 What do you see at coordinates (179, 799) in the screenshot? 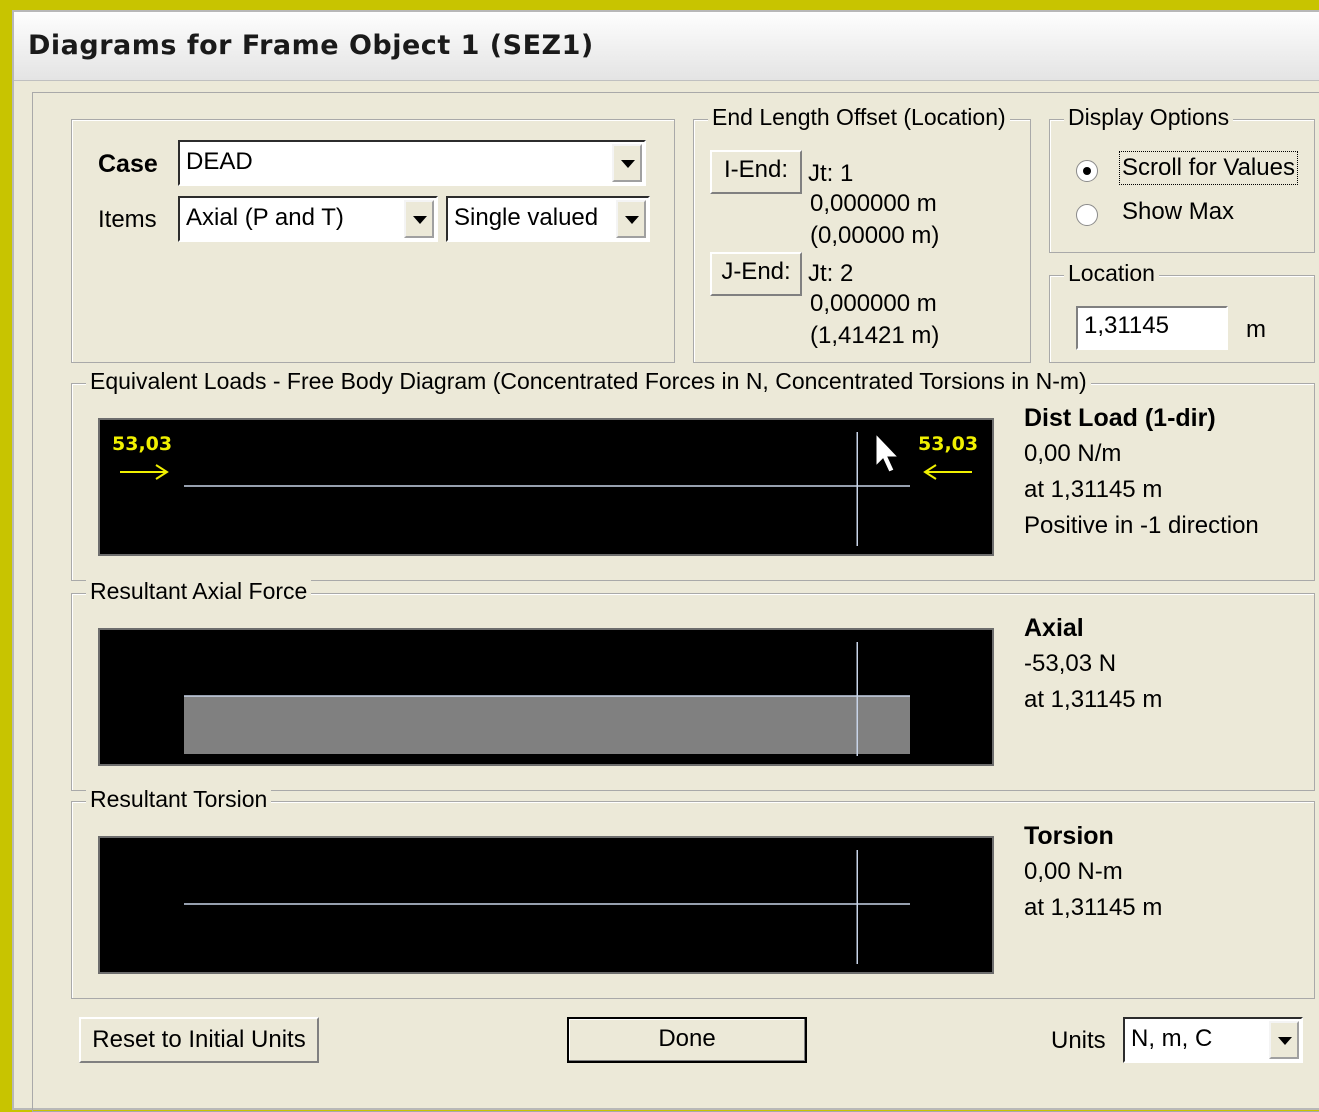
I see `torsion-title: Resultant Torsion` at bounding box center [179, 799].